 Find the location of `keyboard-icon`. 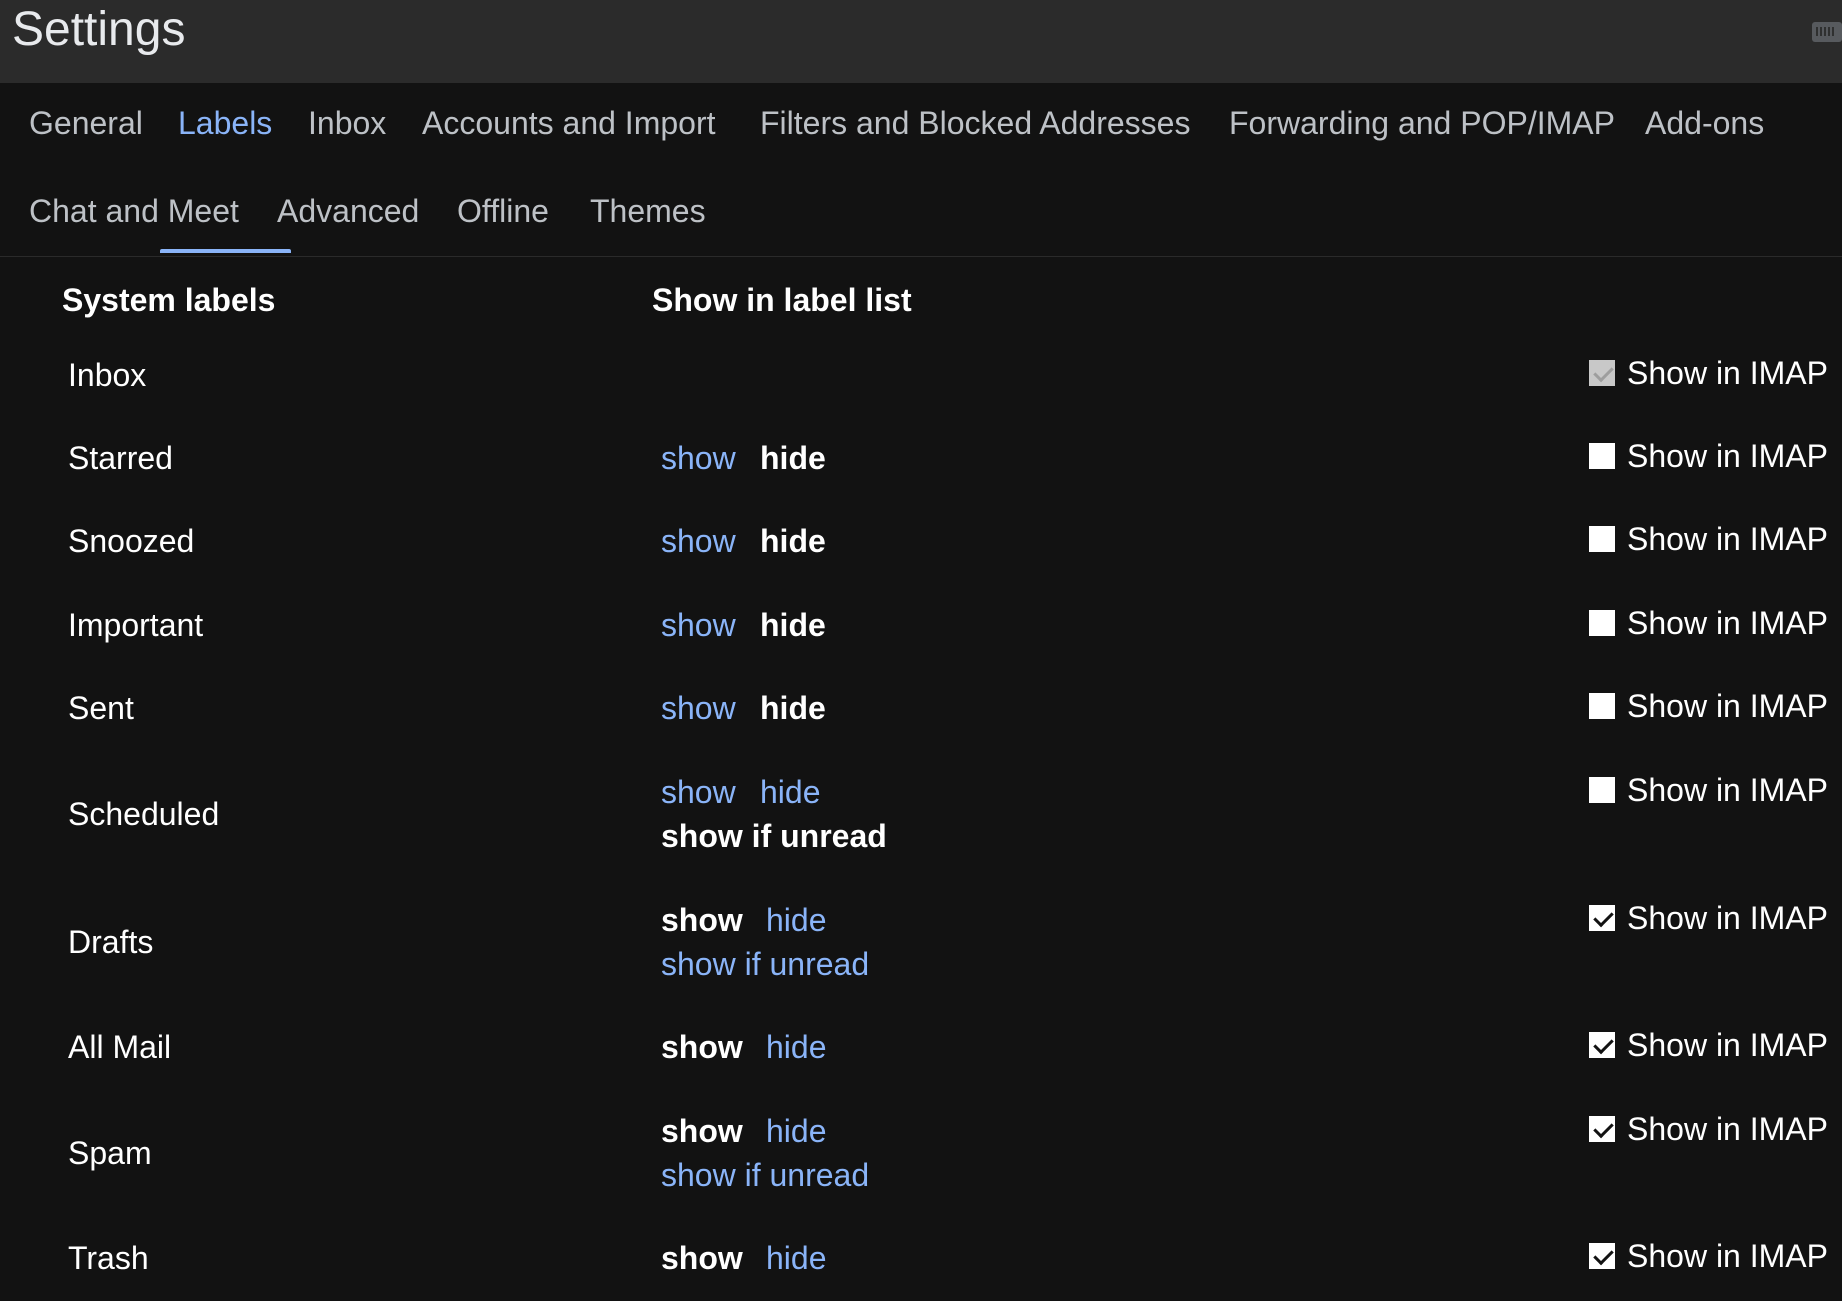

keyboard-icon is located at coordinates (1827, 32).